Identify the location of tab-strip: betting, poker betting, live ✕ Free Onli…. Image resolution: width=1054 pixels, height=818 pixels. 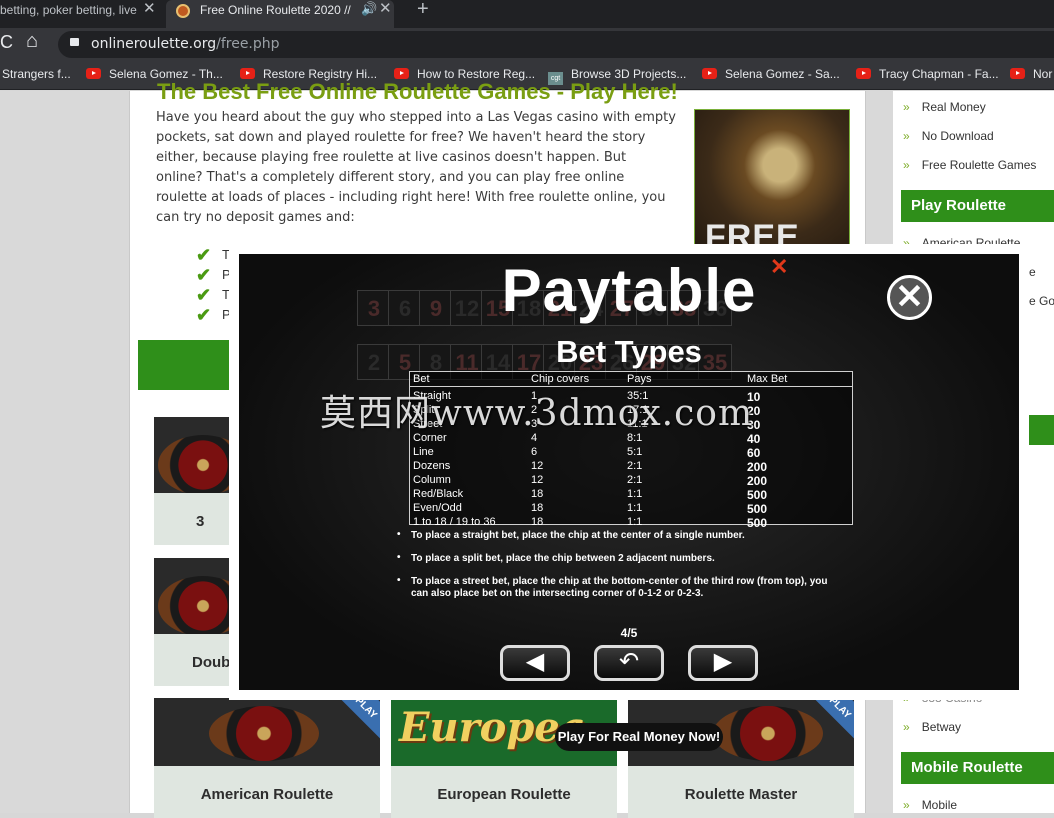
(527, 14).